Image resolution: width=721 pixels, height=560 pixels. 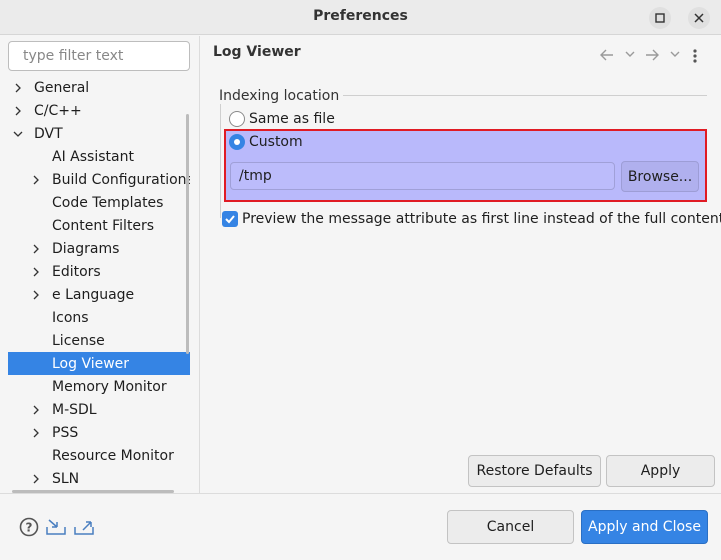 What do you see at coordinates (103, 225) in the screenshot?
I see `tree-item-label: Content Filters` at bounding box center [103, 225].